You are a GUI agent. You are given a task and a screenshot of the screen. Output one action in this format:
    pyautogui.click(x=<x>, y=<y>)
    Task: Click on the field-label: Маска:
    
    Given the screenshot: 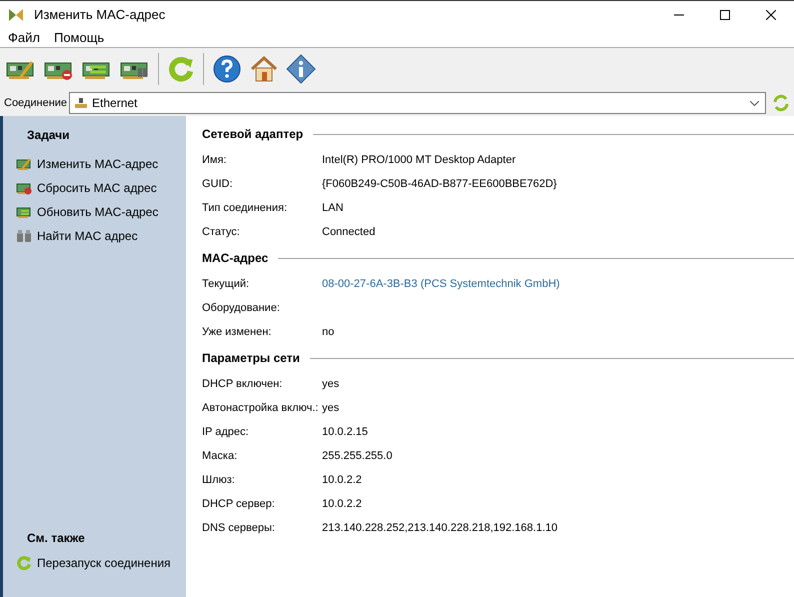 What is the action you would take?
    pyautogui.click(x=220, y=456)
    